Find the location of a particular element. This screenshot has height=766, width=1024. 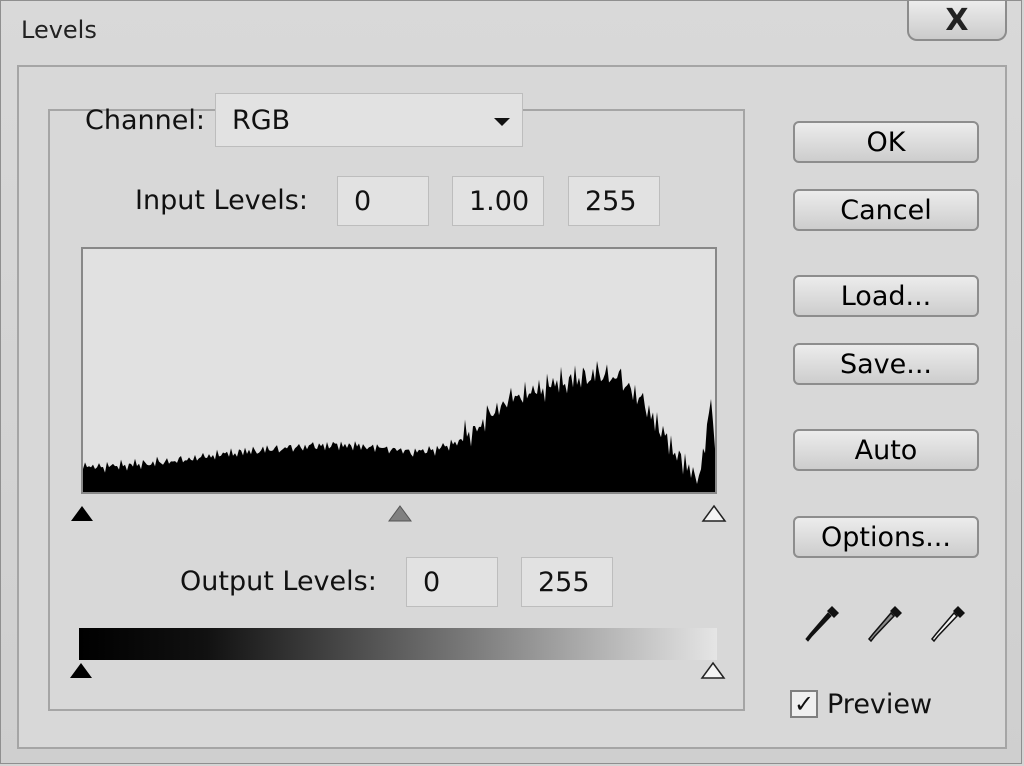

input-levels-label: Input Levels: is located at coordinates (221, 200).